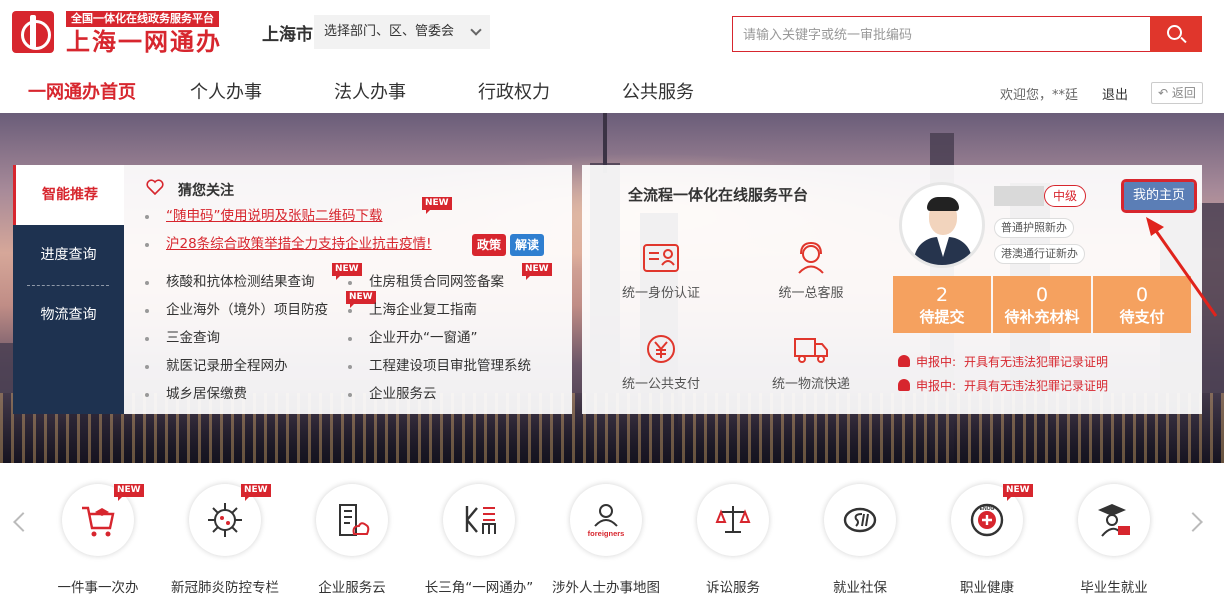 This screenshot has width=1224, height=608. What do you see at coordinates (1019, 196) in the screenshot?
I see `user-name-masked` at bounding box center [1019, 196].